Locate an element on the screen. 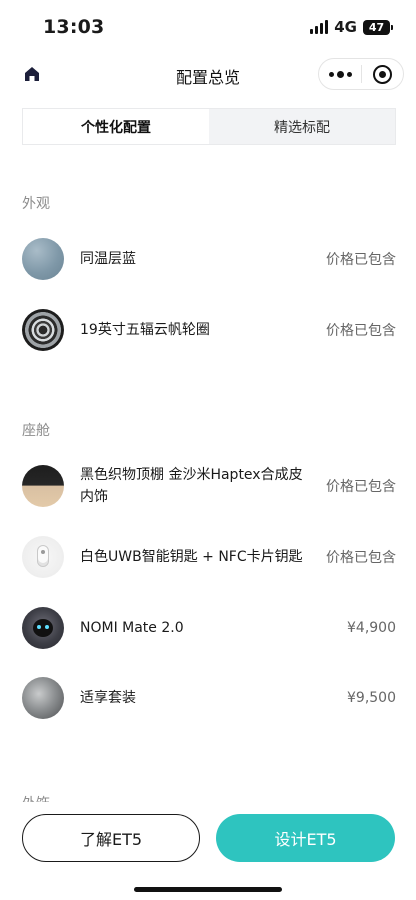 The width and height of the screenshot is (416, 900). close-target-icon is located at coordinates (382, 74).